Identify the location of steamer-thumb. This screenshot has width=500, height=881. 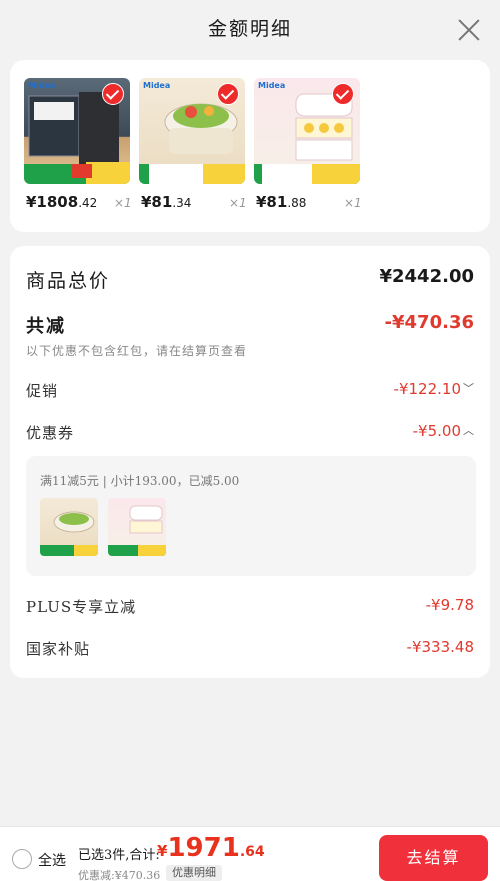
(137, 530).